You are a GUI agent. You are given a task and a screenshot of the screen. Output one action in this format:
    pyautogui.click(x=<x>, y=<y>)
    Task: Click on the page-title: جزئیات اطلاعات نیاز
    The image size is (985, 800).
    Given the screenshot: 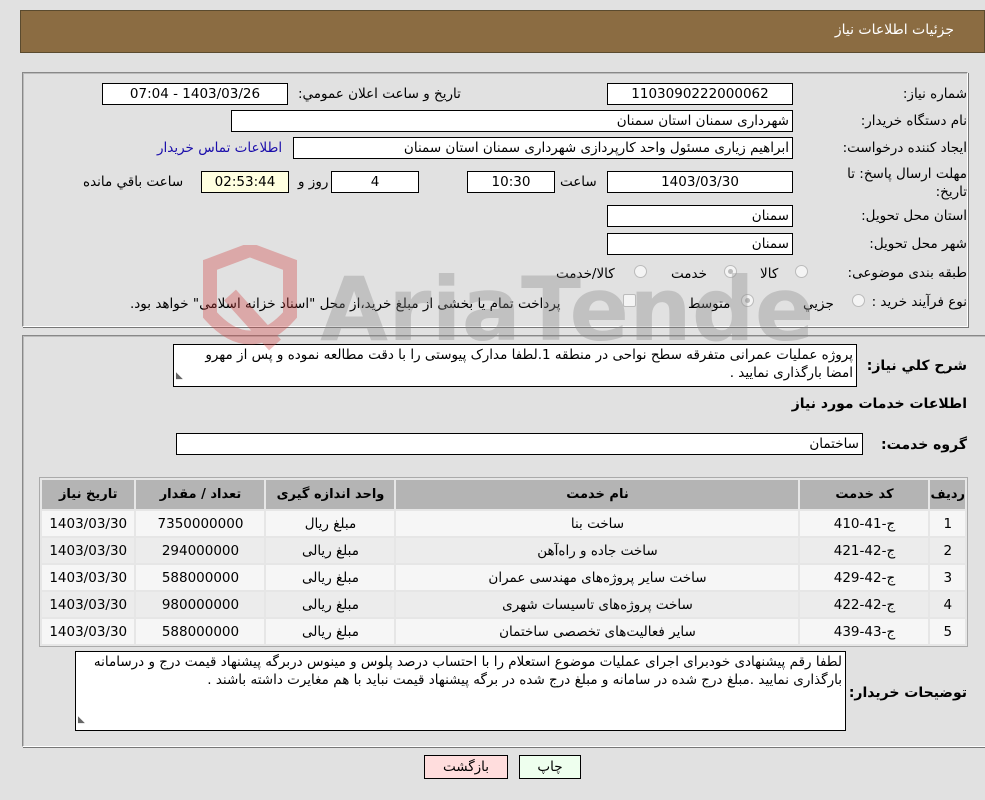 What is the action you would take?
    pyautogui.click(x=894, y=30)
    